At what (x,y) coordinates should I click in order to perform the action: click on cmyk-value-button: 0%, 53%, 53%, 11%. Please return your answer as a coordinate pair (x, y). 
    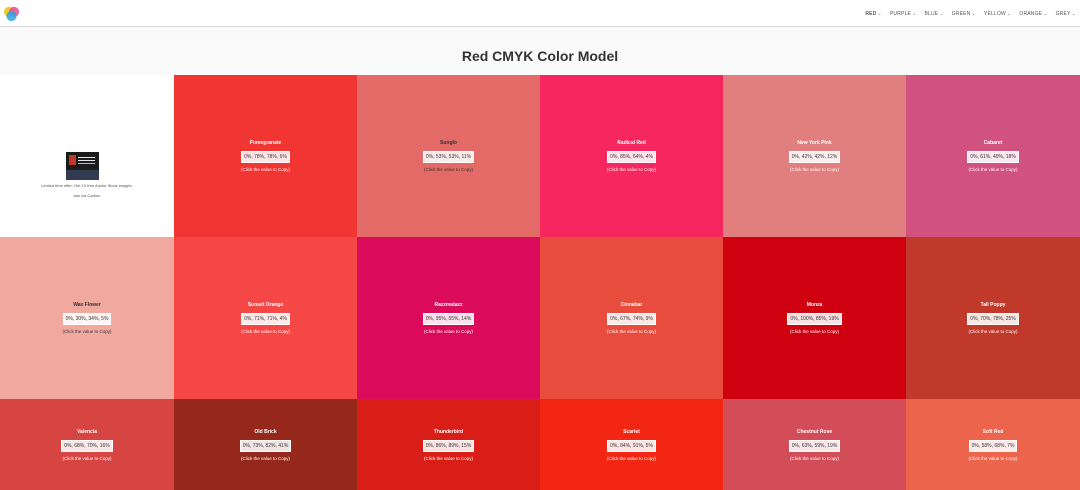
    Looking at the image, I should click on (448, 157).